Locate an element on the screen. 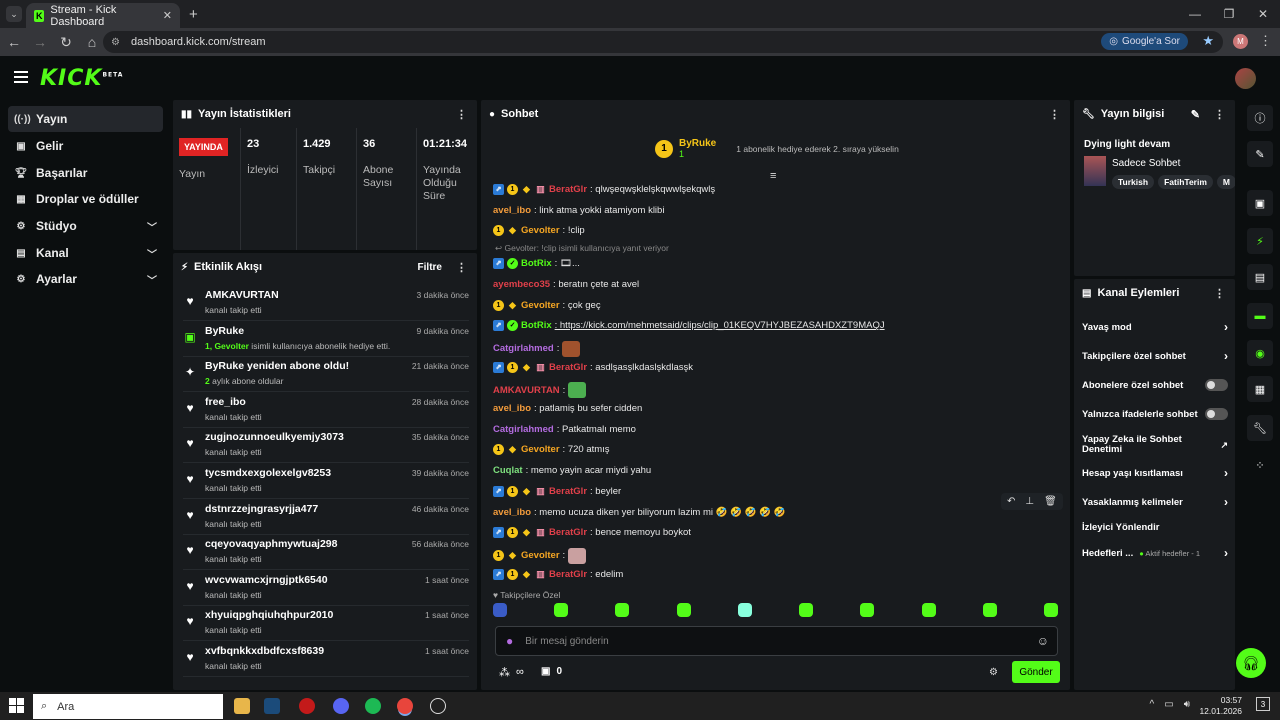 Image resolution: width=1280 pixels, height=720 pixels. capture-icon: ▣ is located at coordinates (1260, 203).